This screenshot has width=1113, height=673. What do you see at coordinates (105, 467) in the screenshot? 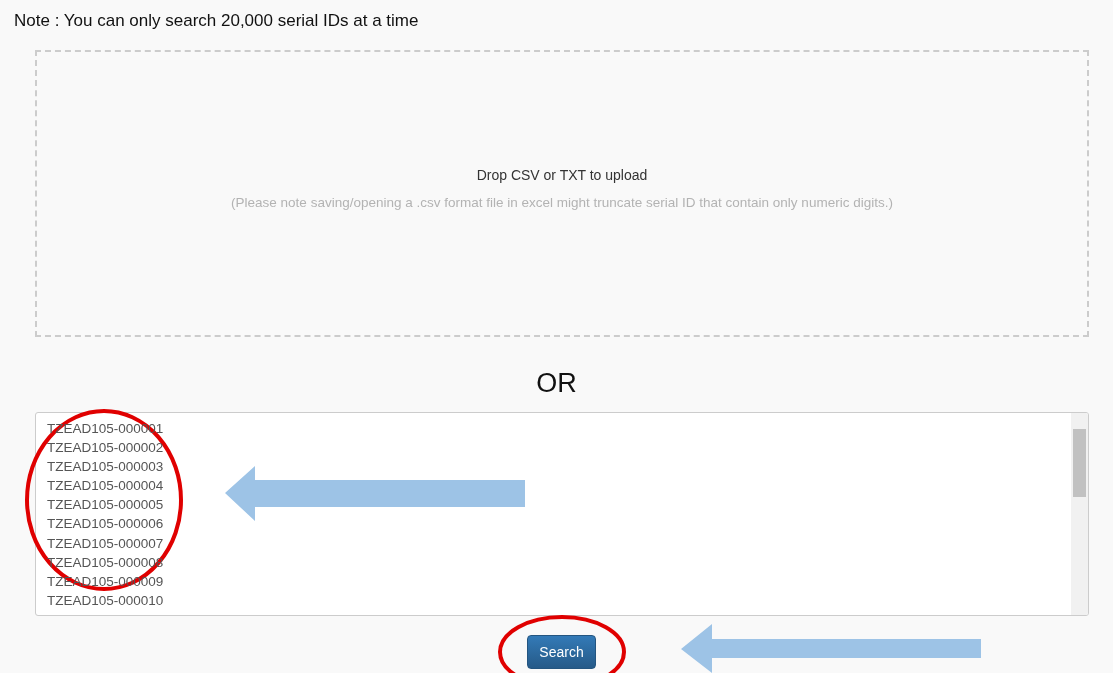
I see `serial-id: TZEAD105-000003` at bounding box center [105, 467].